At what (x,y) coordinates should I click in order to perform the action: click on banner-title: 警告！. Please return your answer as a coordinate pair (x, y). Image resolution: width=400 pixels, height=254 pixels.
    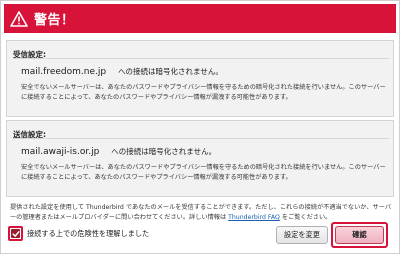
    Looking at the image, I should click on (54, 20).